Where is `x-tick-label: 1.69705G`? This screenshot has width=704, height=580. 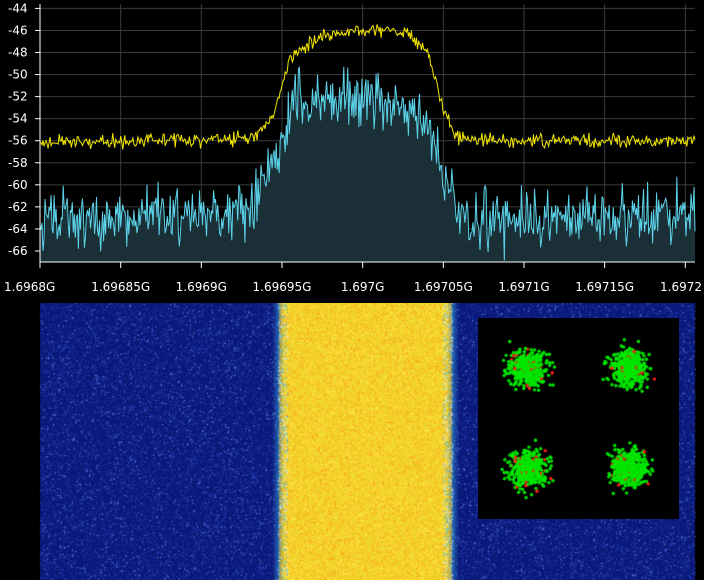 x-tick-label: 1.69705G is located at coordinates (443, 287).